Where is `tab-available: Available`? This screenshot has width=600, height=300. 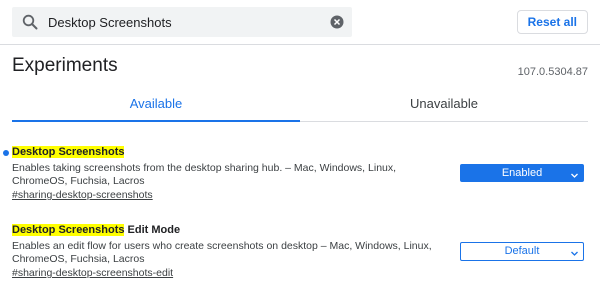 tab-available: Available is located at coordinates (156, 105).